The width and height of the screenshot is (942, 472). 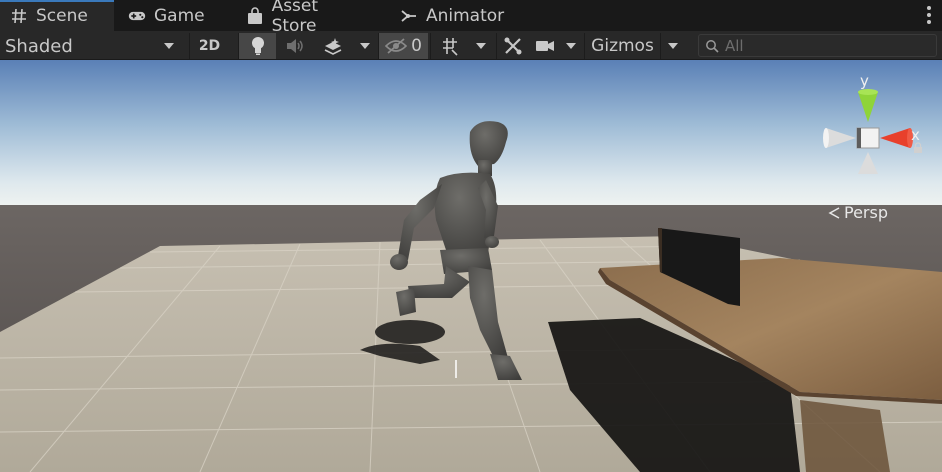 I want to click on chevron-left-icon, so click(x=834, y=212).